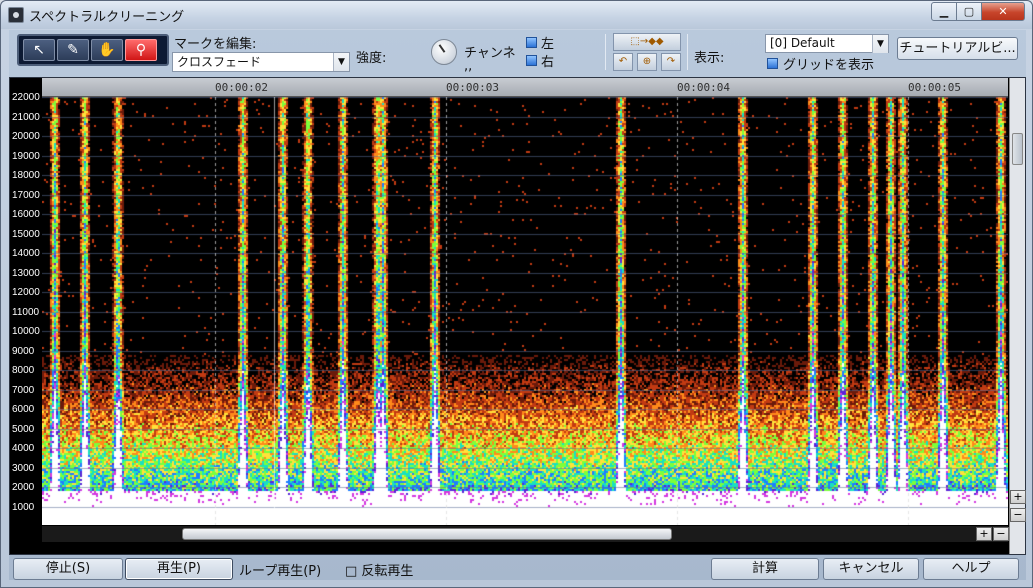  I want to click on time-label: 00:00:03, so click(472, 87).